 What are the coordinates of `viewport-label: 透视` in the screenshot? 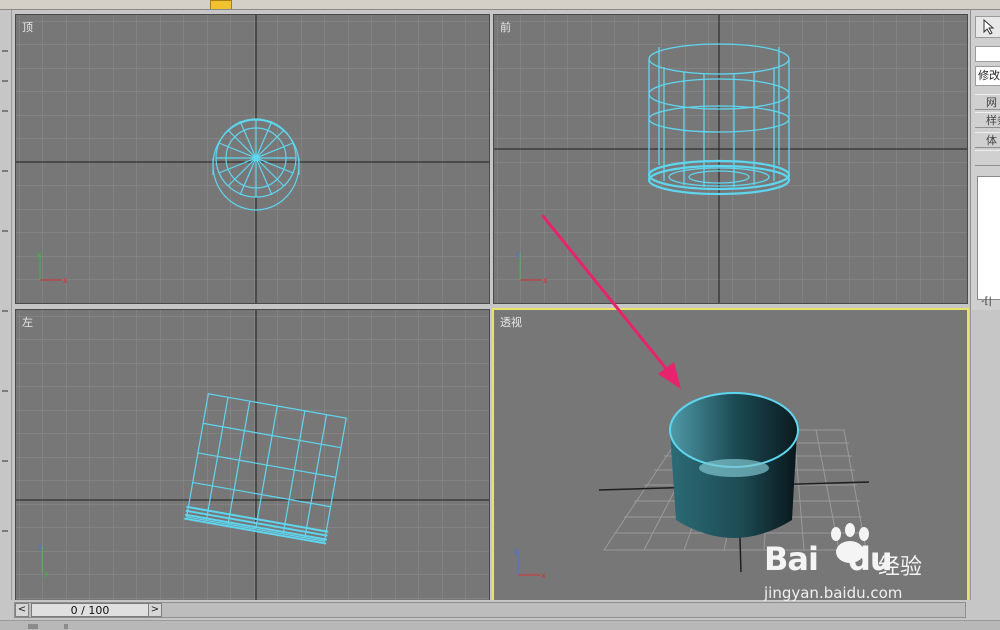 It's located at (511, 322).